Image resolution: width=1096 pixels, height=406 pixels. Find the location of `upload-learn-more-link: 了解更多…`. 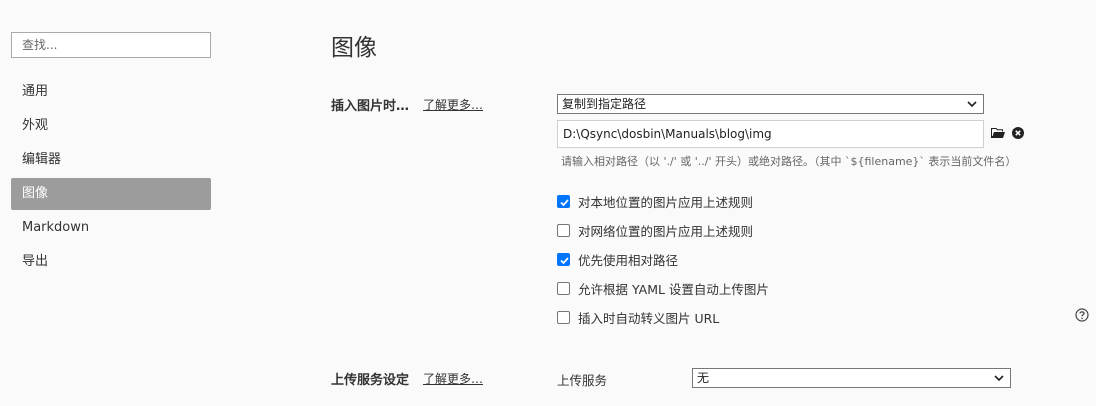

upload-learn-more-link: 了解更多… is located at coordinates (453, 378).